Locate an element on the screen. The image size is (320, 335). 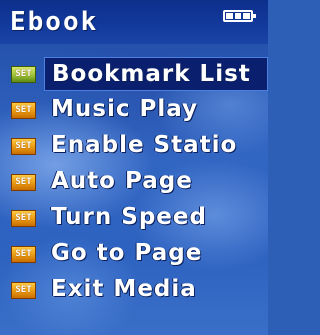
menu-item-label: Bookmark List is located at coordinates (151, 74).